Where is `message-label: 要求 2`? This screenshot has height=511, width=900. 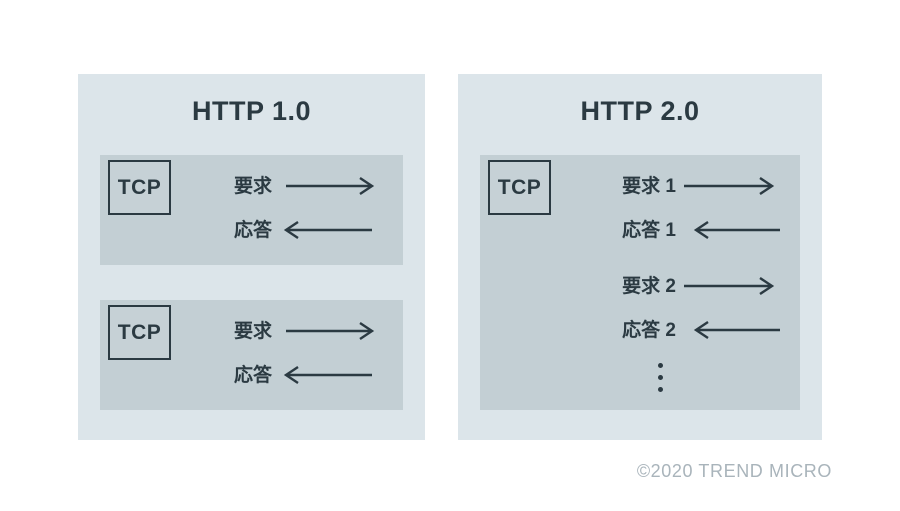
message-label: 要求 2 is located at coordinates (649, 286).